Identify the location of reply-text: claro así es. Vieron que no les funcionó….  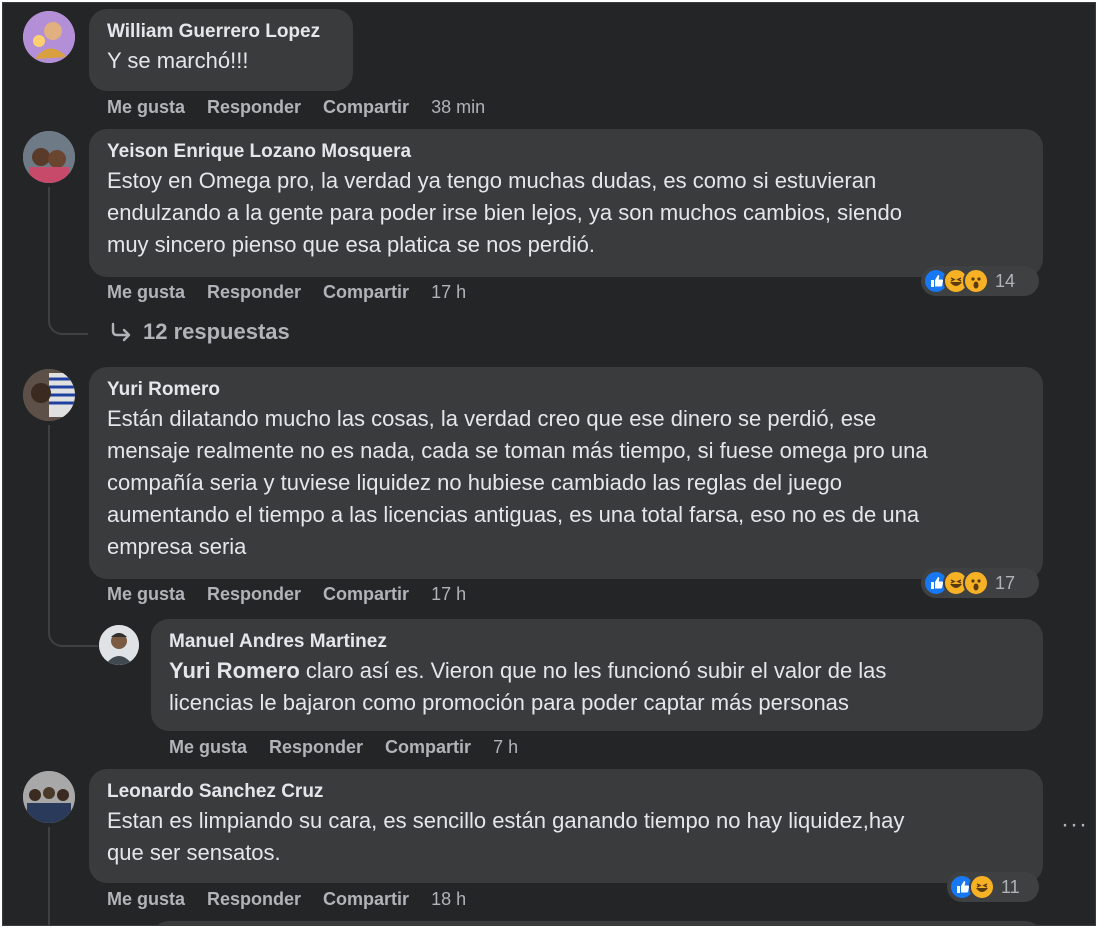
(593, 670).